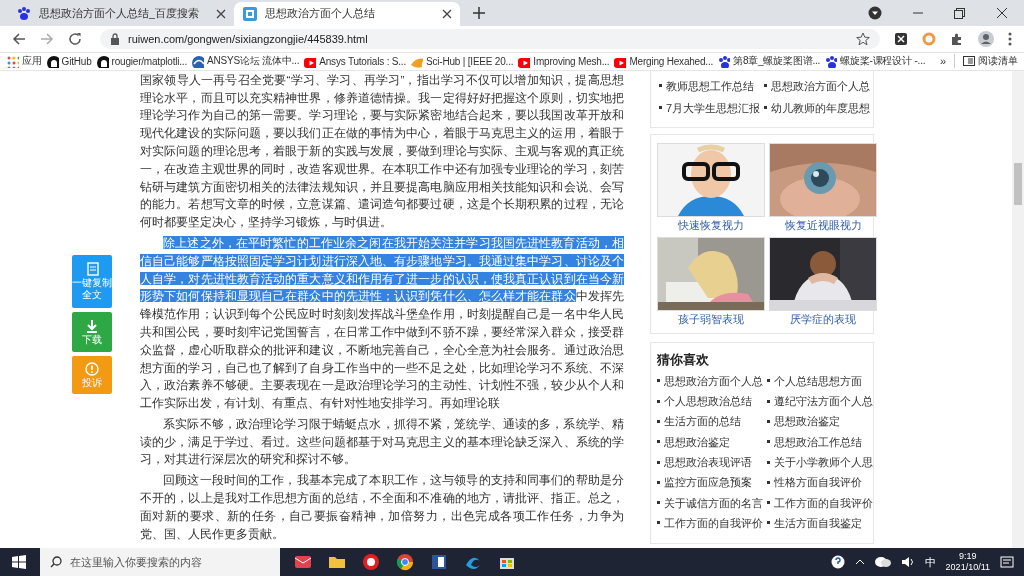  I want to click on mail-icon, so click(303, 562).